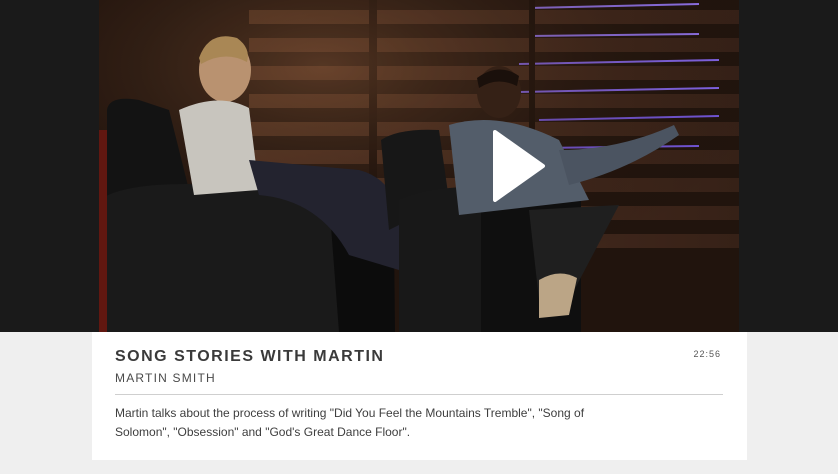  Describe the element at coordinates (250, 356) in the screenshot. I see `video-title: SONG STORIES WITH MARTIN` at that location.